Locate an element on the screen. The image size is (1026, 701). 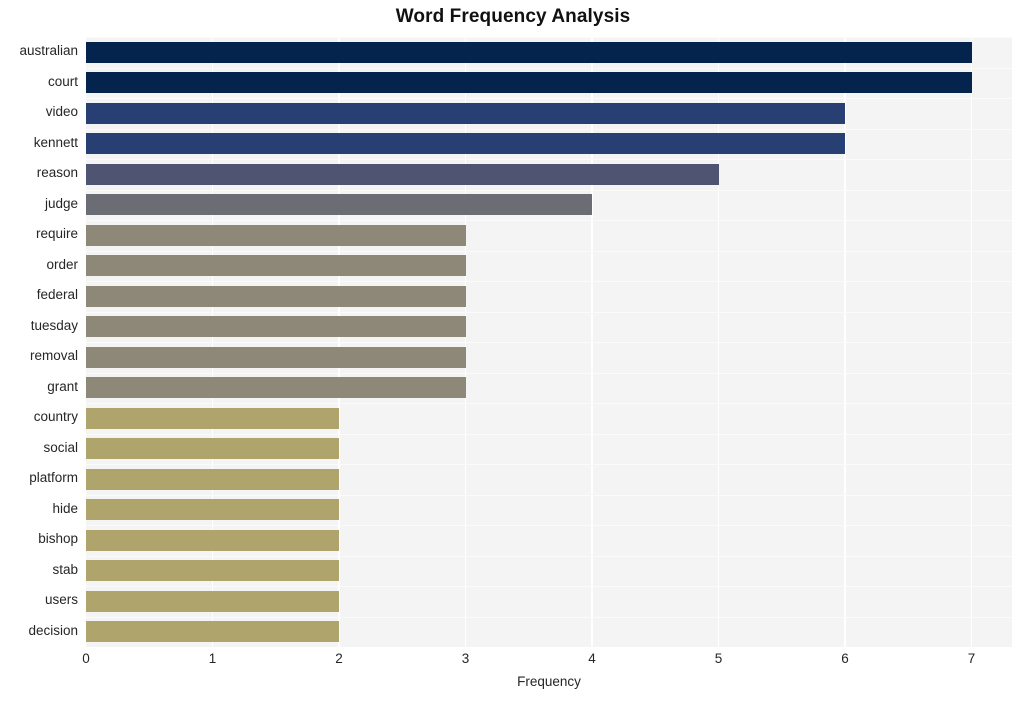
bar-removal is located at coordinates (276, 357).